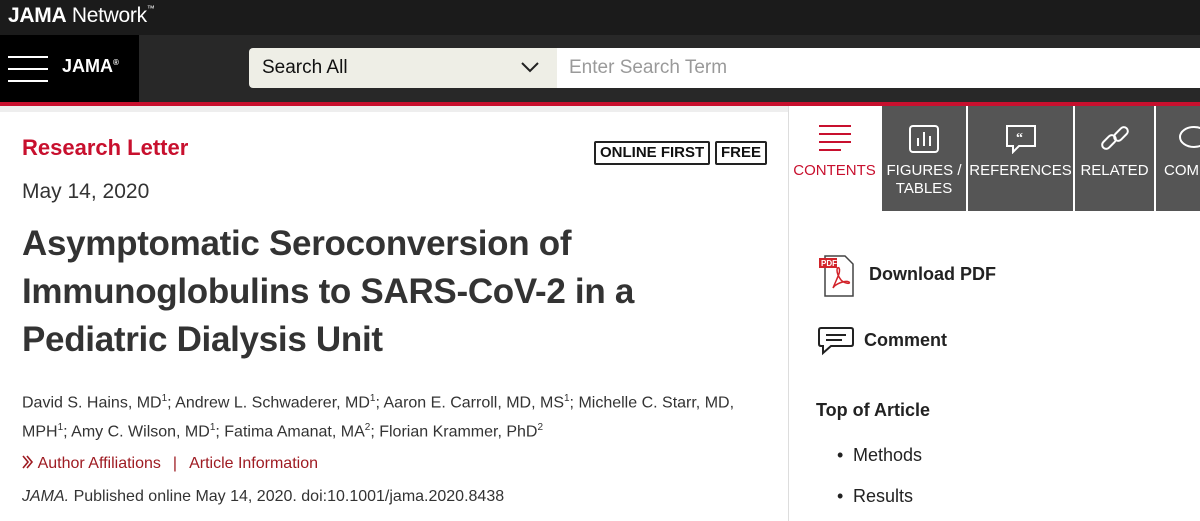 Image resolution: width=1200 pixels, height=521 pixels. What do you see at coordinates (600, 17) in the screenshot?
I see `network-bar: JAMA Network™` at bounding box center [600, 17].